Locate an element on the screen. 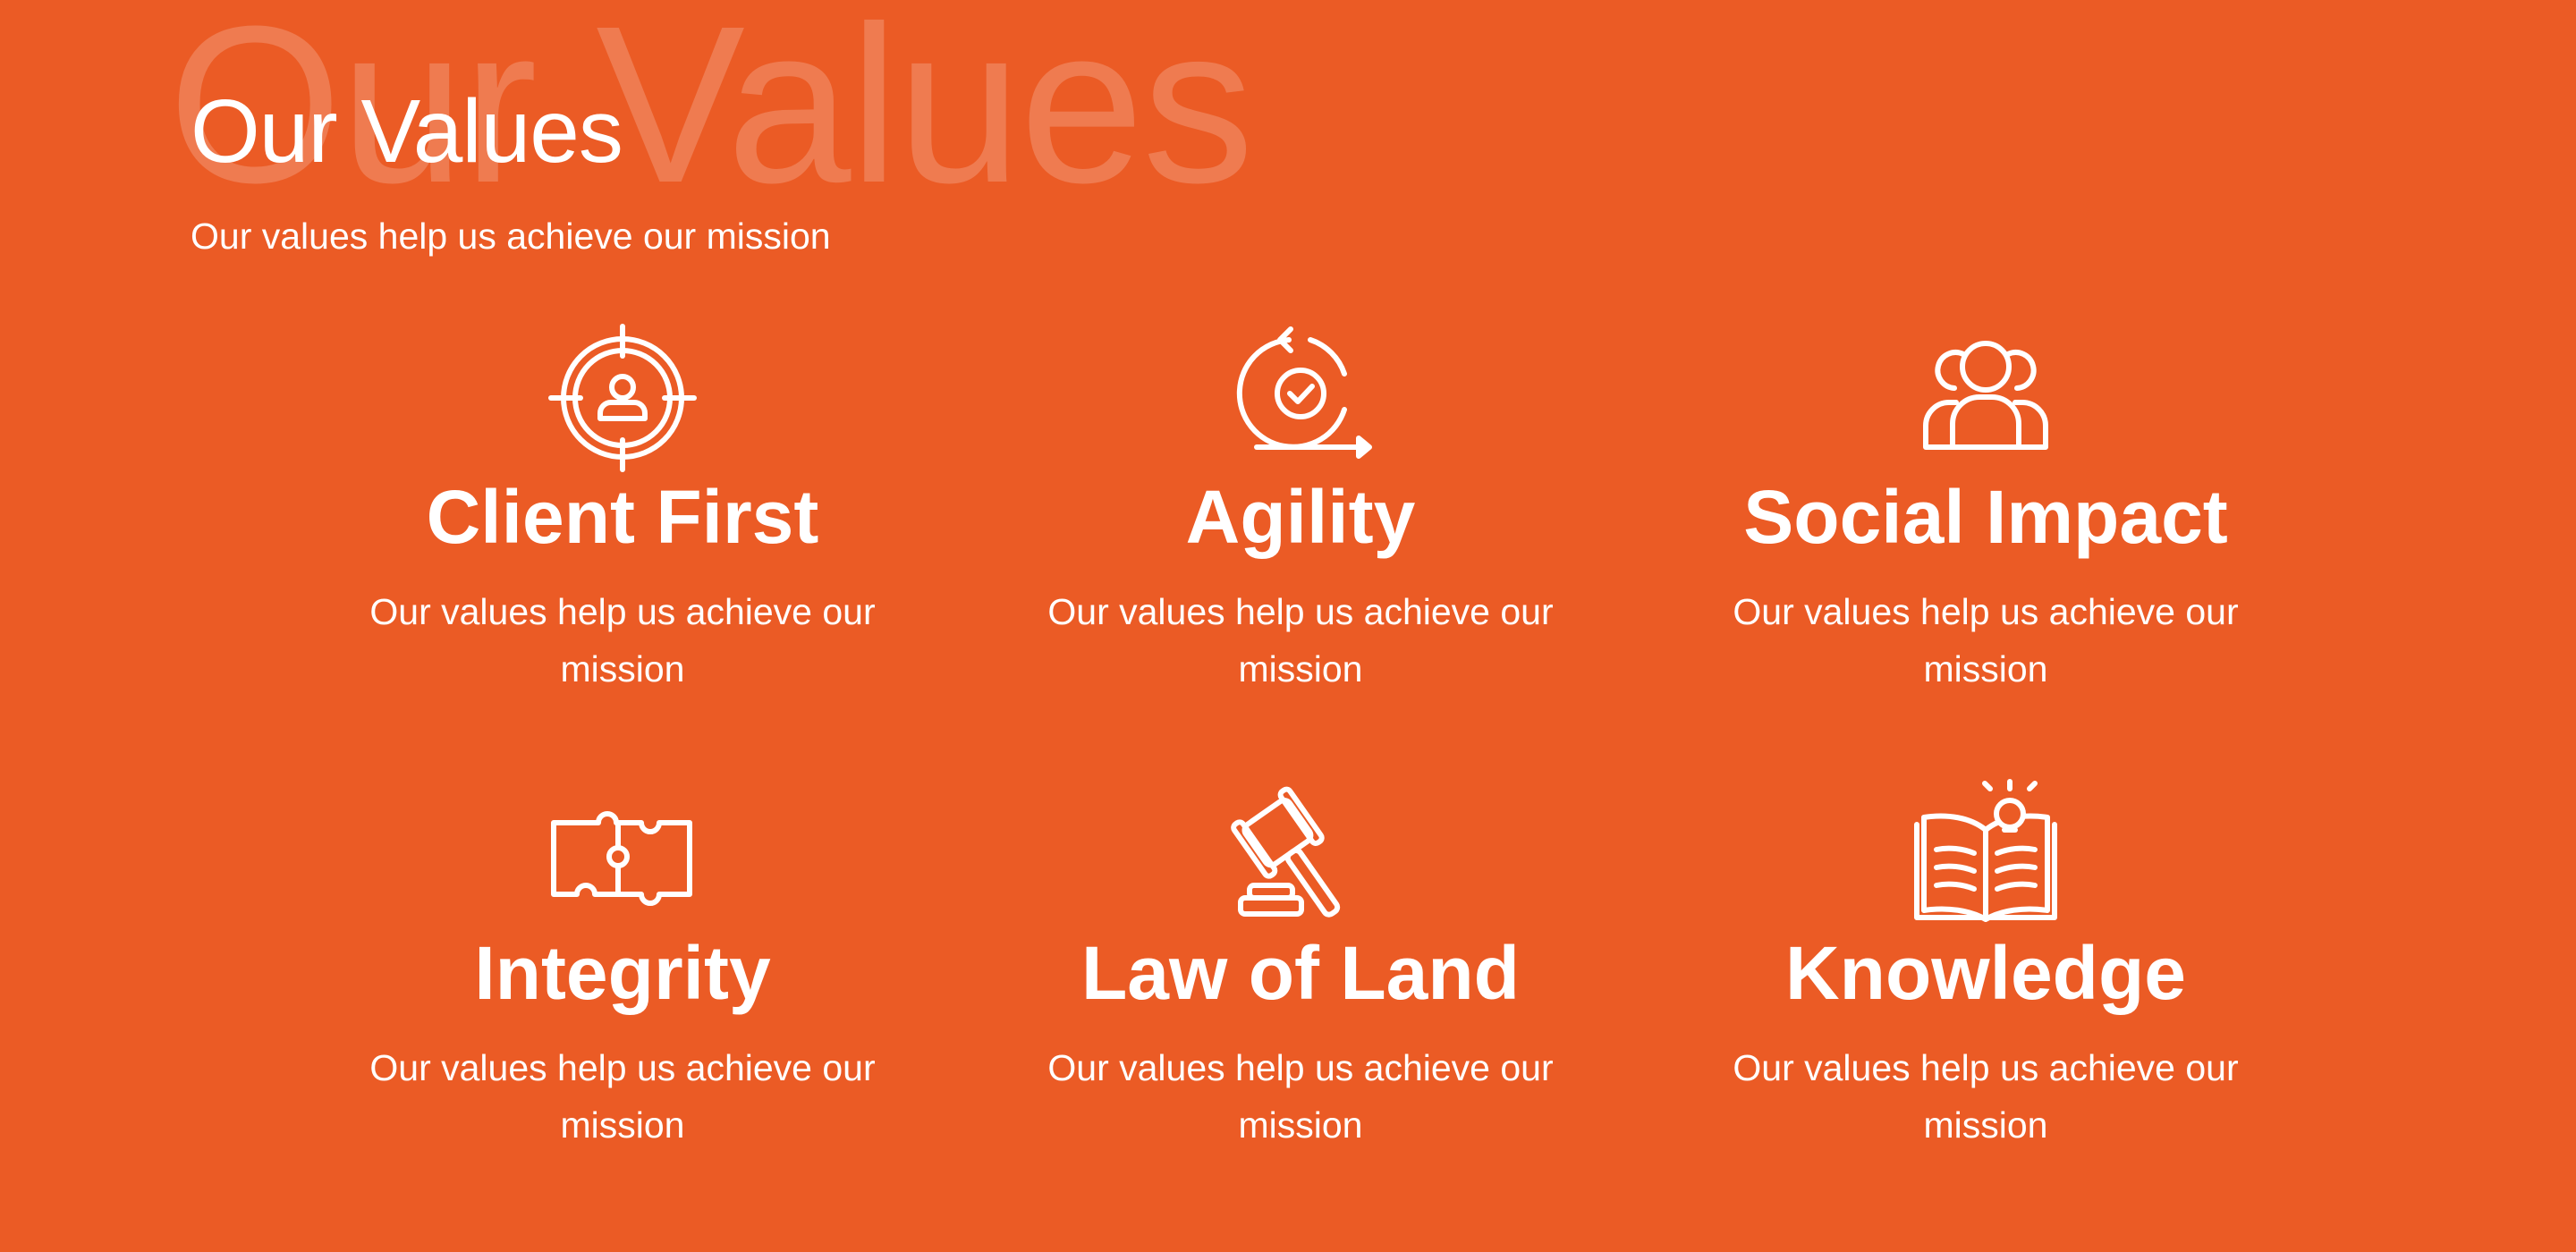  book-bulb-icon is located at coordinates (1986, 854).